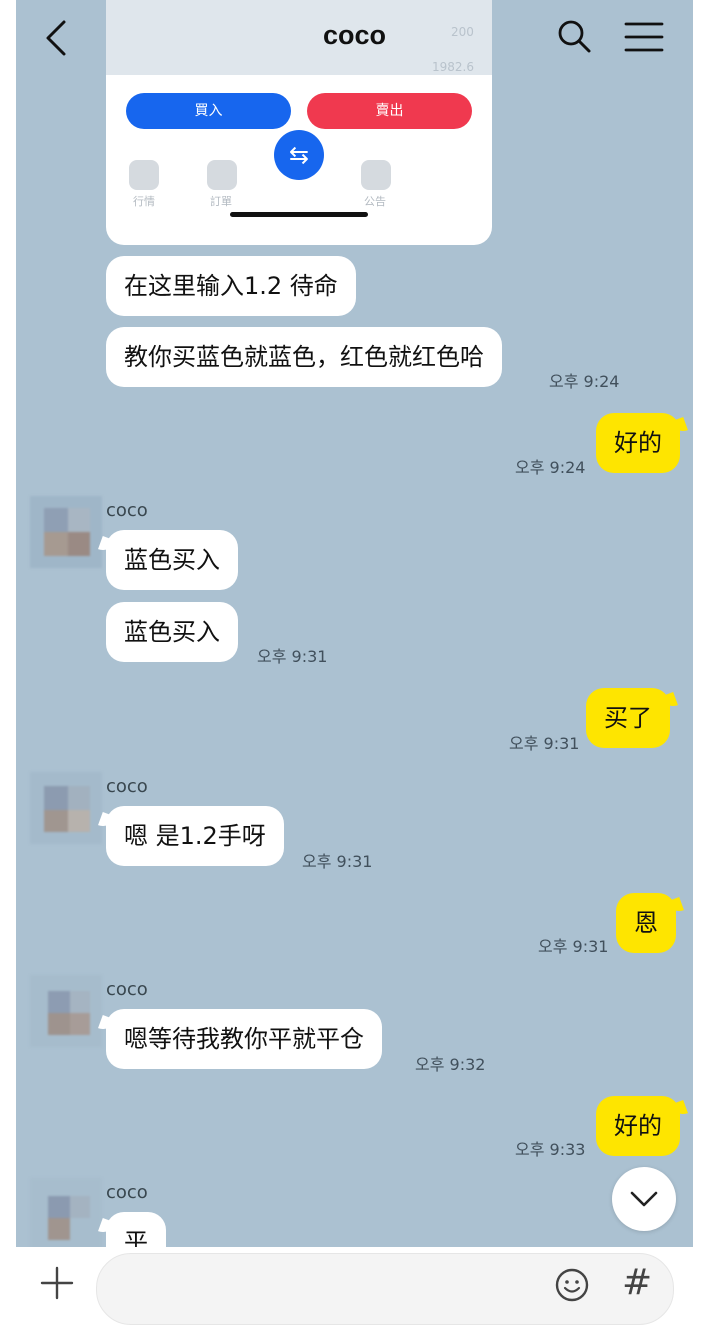 This screenshot has height=1325, width=710. Describe the element at coordinates (389, 111) in the screenshot. I see `sell-button: 賣出` at that location.